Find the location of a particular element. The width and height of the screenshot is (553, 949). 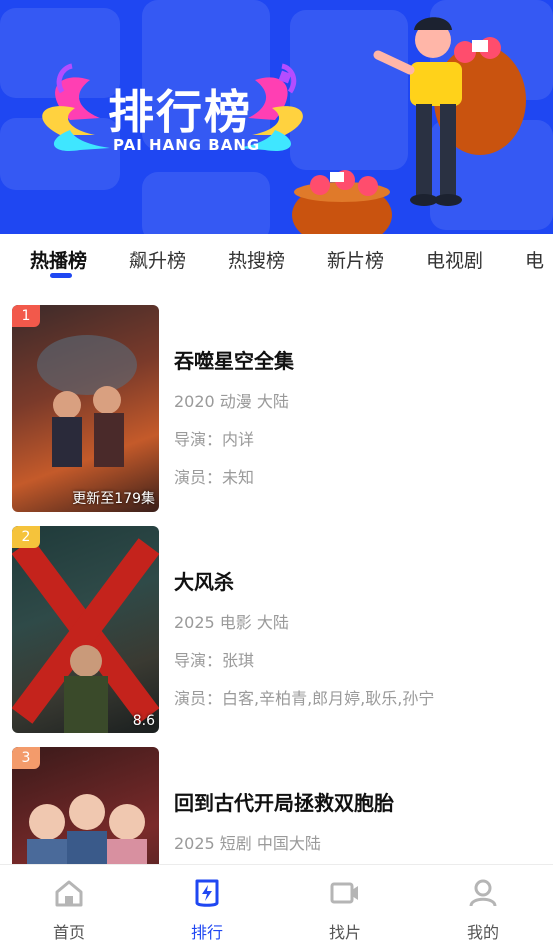

tab-rising: 飙升榜 is located at coordinates (157, 259).